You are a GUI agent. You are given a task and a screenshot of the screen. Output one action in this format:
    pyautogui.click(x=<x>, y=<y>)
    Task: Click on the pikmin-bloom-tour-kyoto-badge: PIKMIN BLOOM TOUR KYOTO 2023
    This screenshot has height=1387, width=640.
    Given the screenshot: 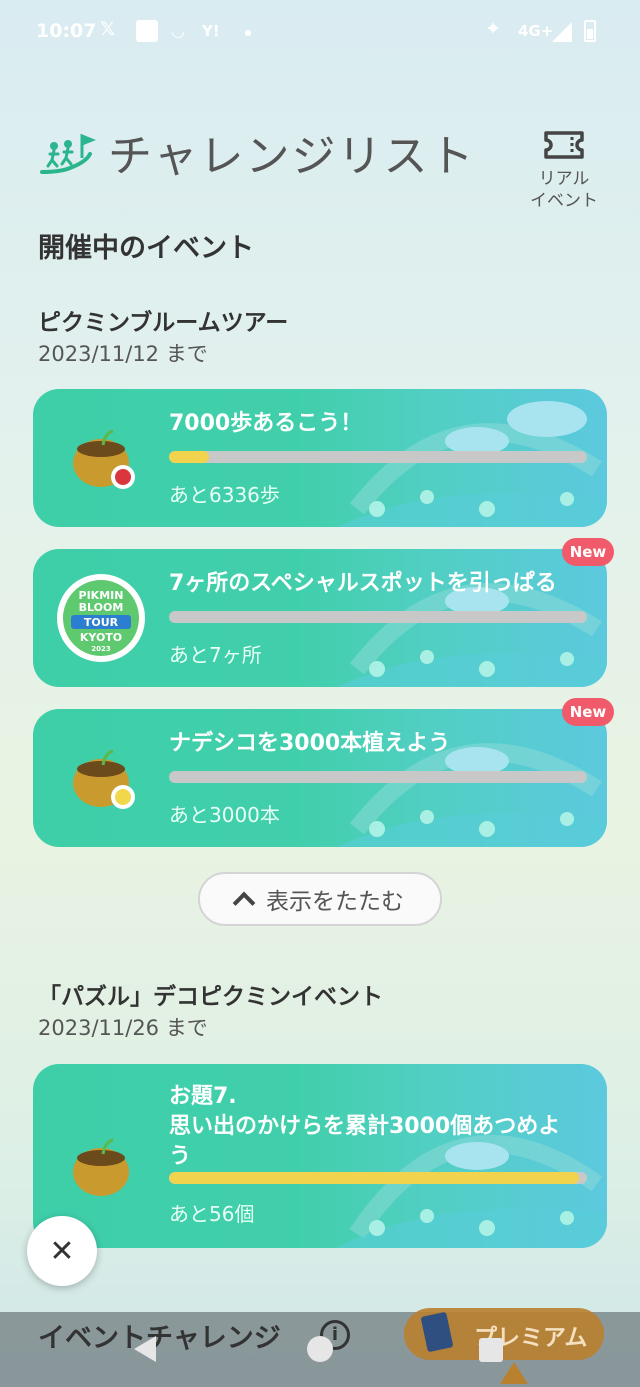 What is the action you would take?
    pyautogui.click(x=101, y=618)
    